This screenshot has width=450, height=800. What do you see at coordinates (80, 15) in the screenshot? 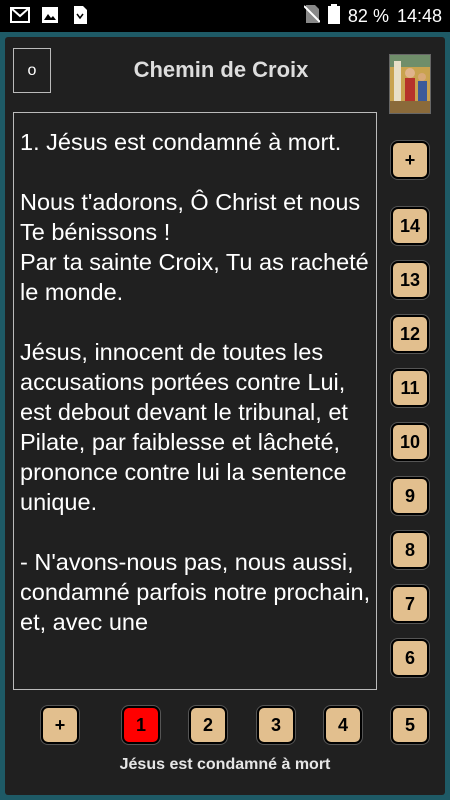
I see `download-icon` at bounding box center [80, 15].